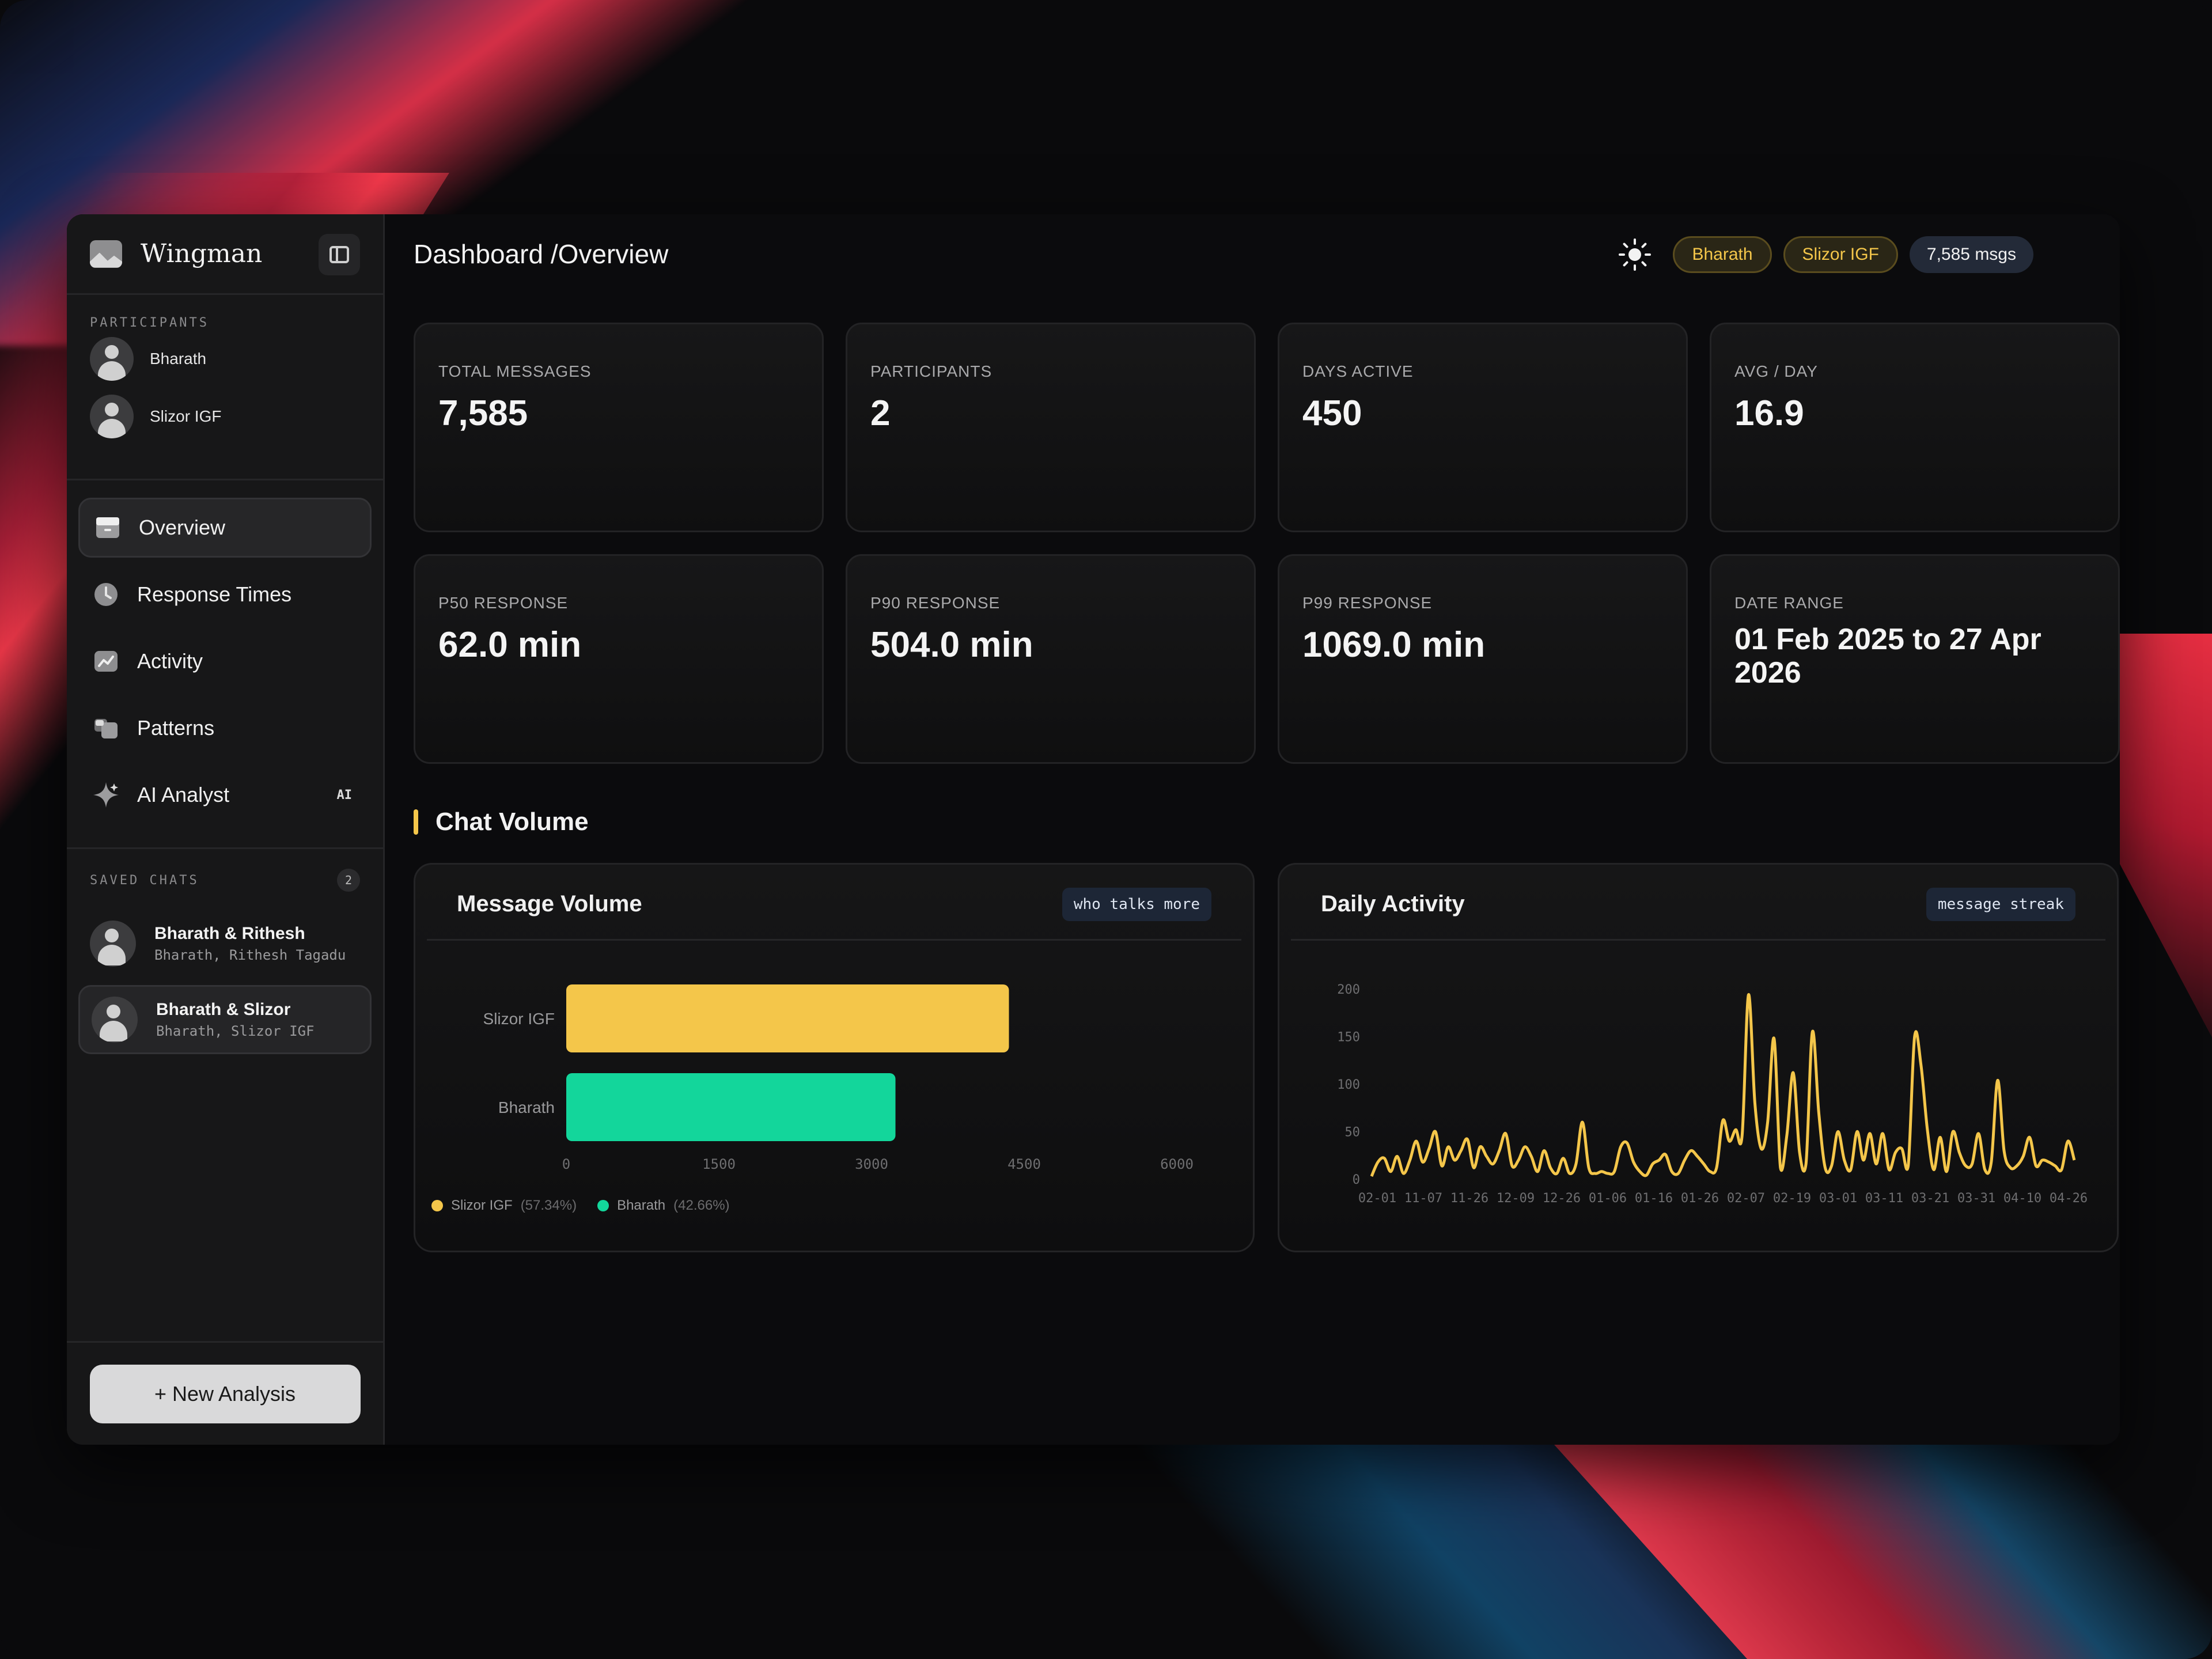 This screenshot has width=2212, height=1659. I want to click on stat-label: DAYS ACTIVE, so click(1358, 371).